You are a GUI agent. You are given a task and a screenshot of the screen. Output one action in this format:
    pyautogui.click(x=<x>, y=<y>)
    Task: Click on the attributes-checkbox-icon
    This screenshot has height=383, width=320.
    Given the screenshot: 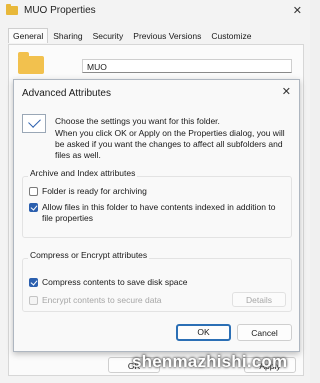 What is the action you would take?
    pyautogui.click(x=34, y=123)
    